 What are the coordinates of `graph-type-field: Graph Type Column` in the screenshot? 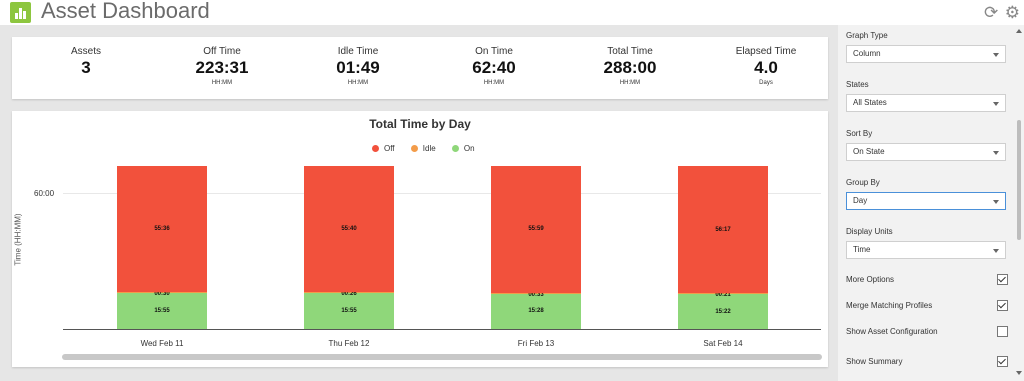 It's located at (926, 47).